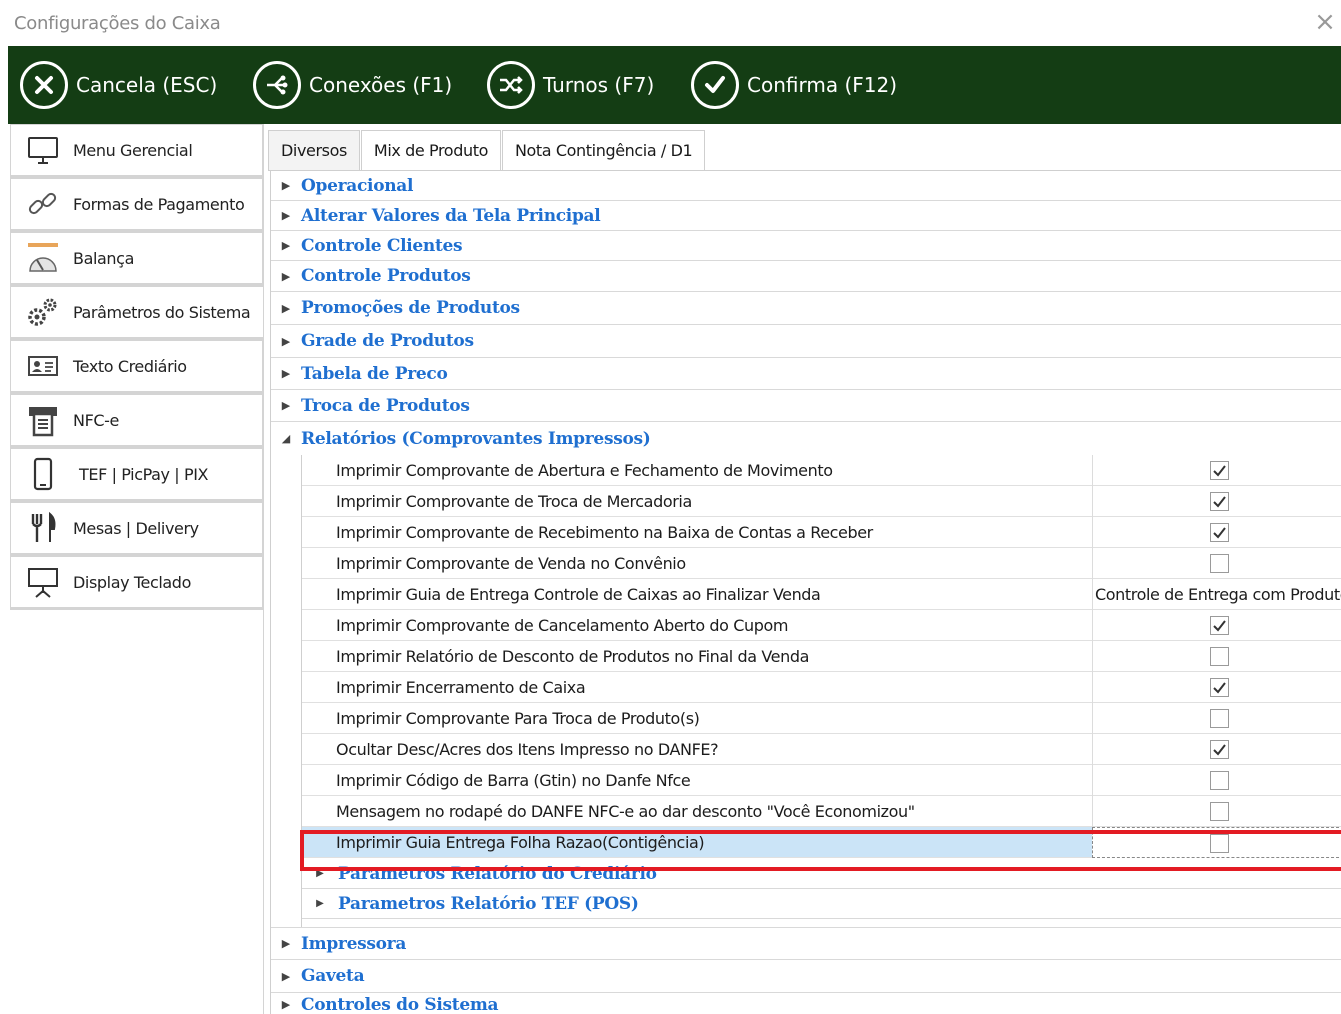 This screenshot has height=1014, width=1341. Describe the element at coordinates (118, 85) in the screenshot. I see `cancel-button: Cancela (ESC)` at that location.